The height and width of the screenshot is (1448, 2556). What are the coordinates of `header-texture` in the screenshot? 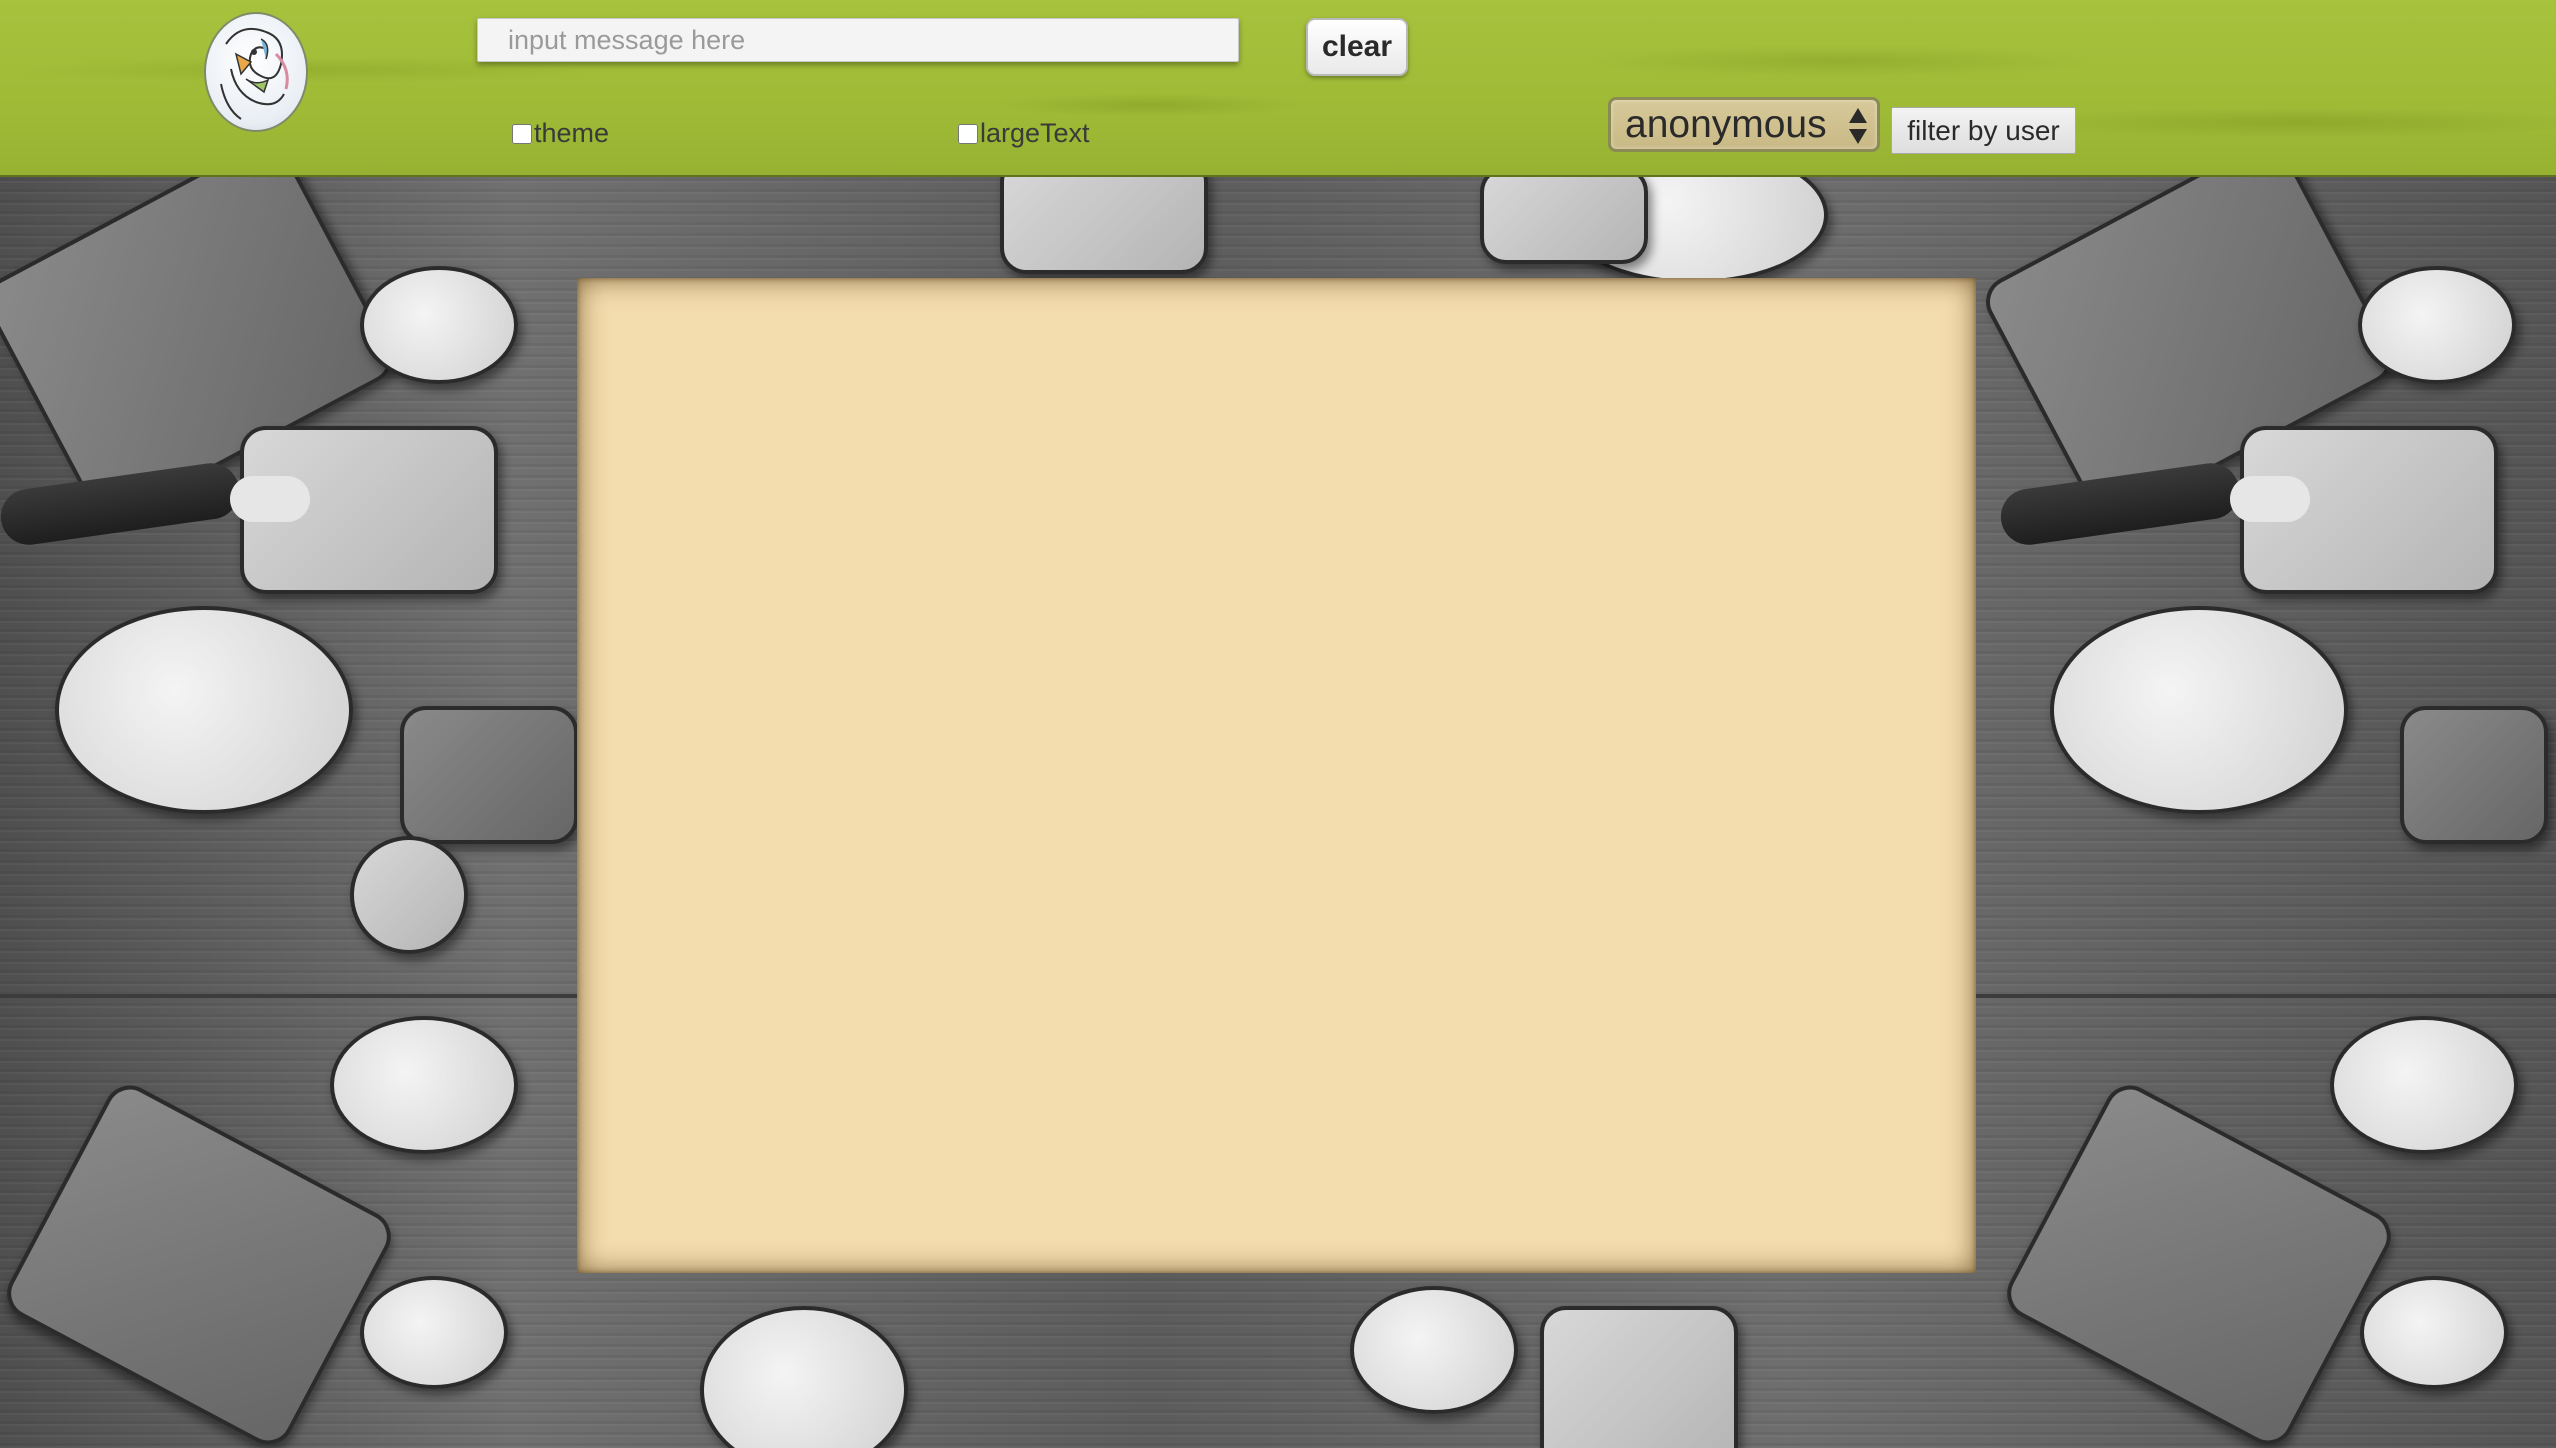 It's located at (1278, 87).